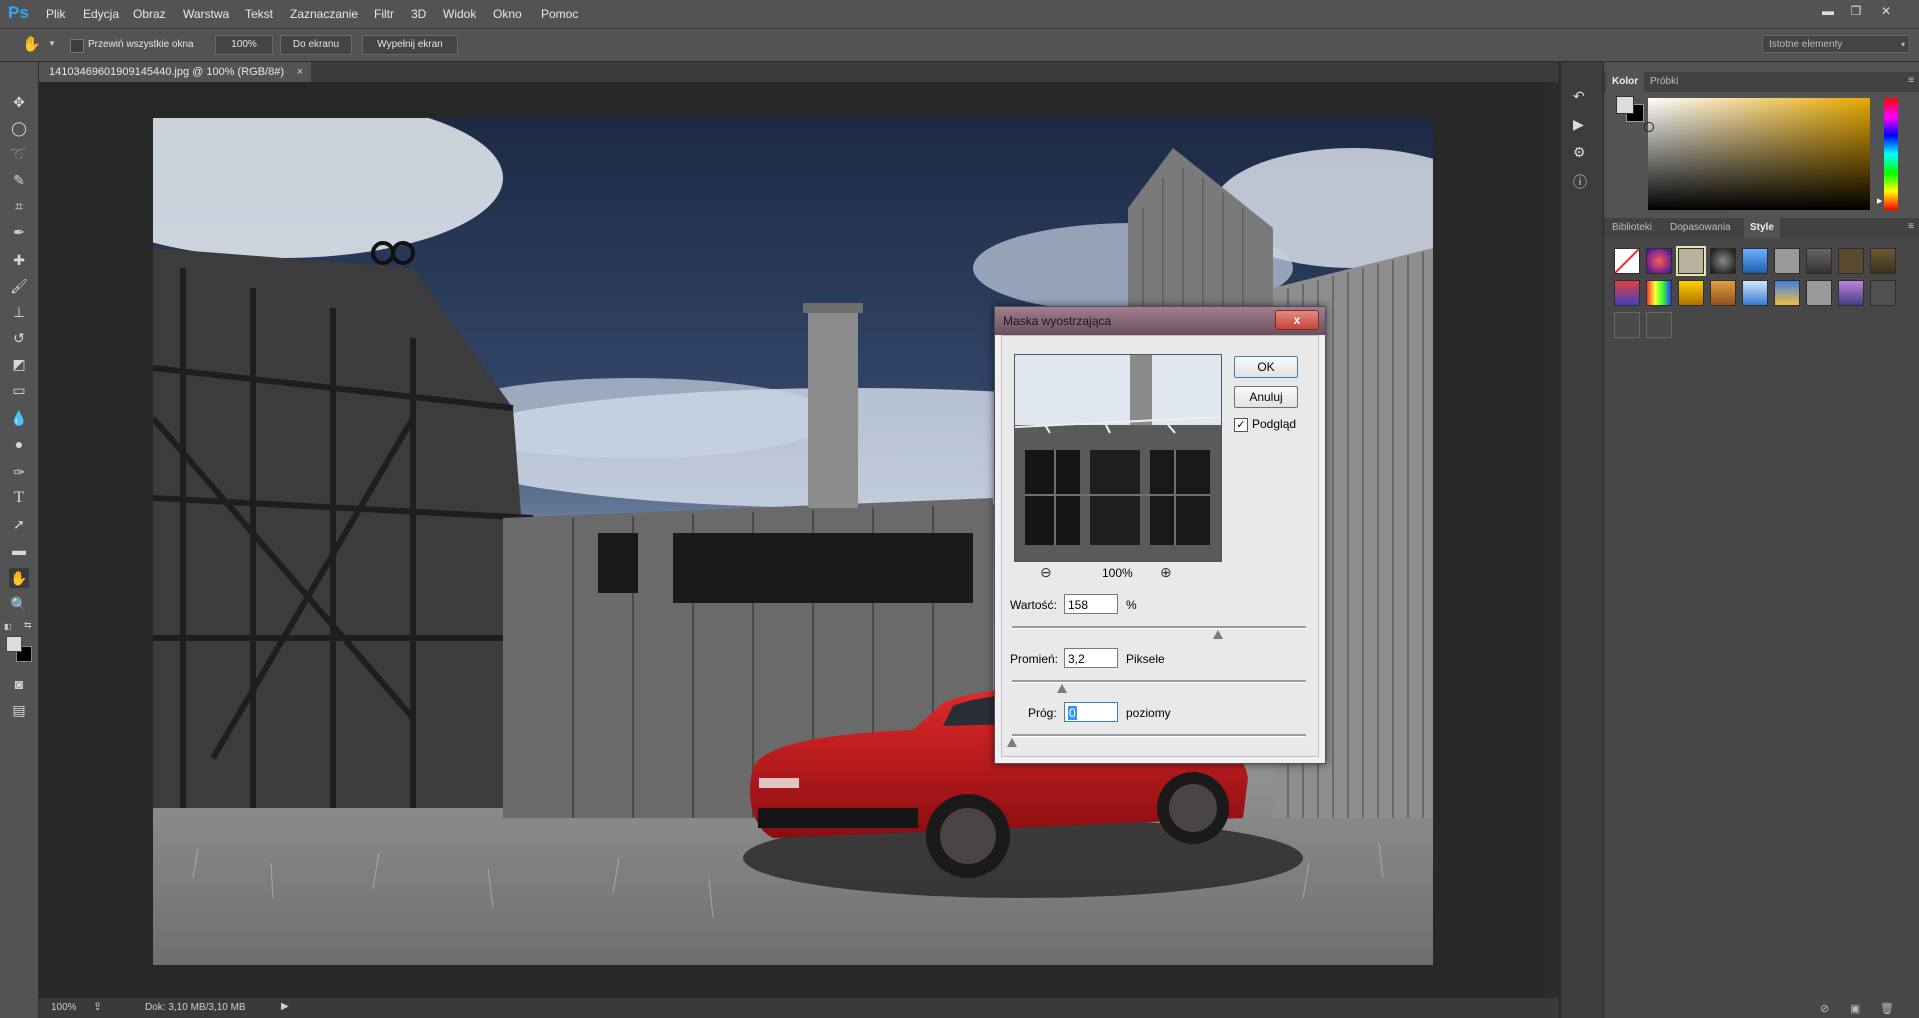 This screenshot has width=1919, height=1018. Describe the element at coordinates (1887, 1008) in the screenshot. I see `trash-icon: 🗑` at that location.